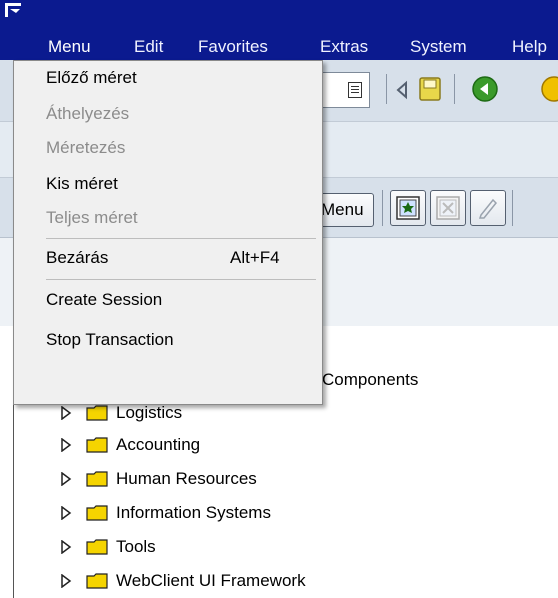 This screenshot has width=558, height=598. What do you see at coordinates (438, 47) in the screenshot?
I see `menu-system: System` at bounding box center [438, 47].